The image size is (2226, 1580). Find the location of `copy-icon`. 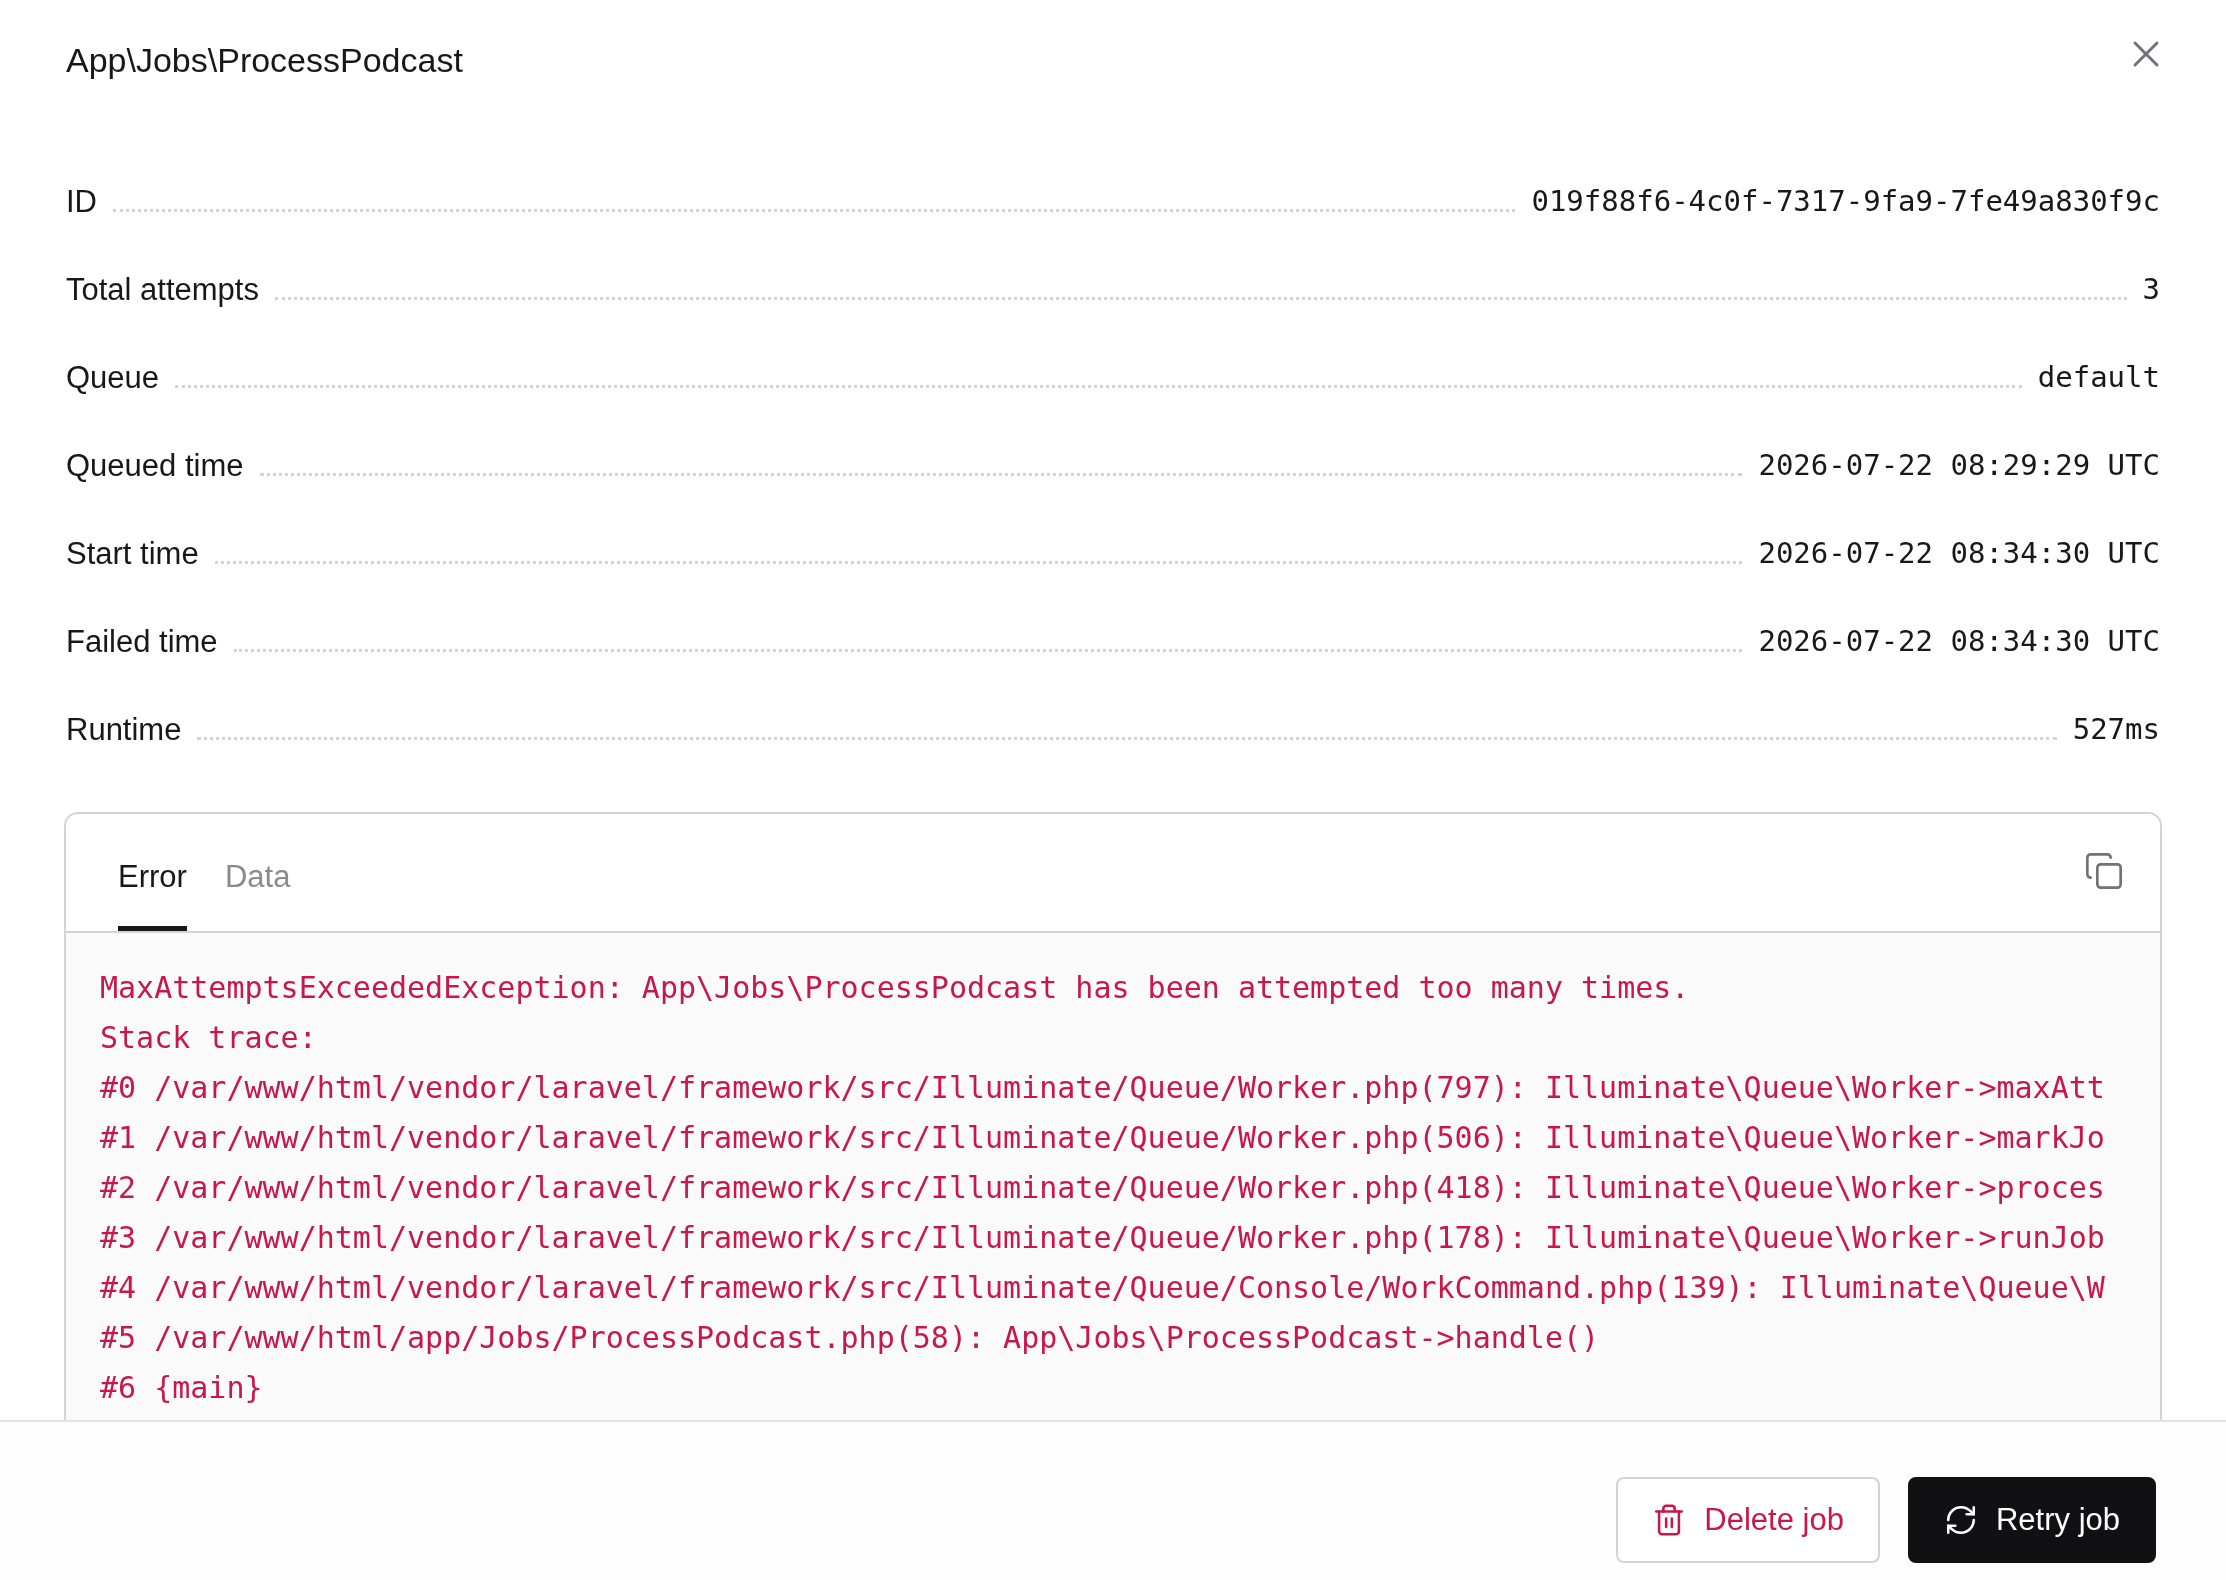

copy-icon is located at coordinates (2104, 871).